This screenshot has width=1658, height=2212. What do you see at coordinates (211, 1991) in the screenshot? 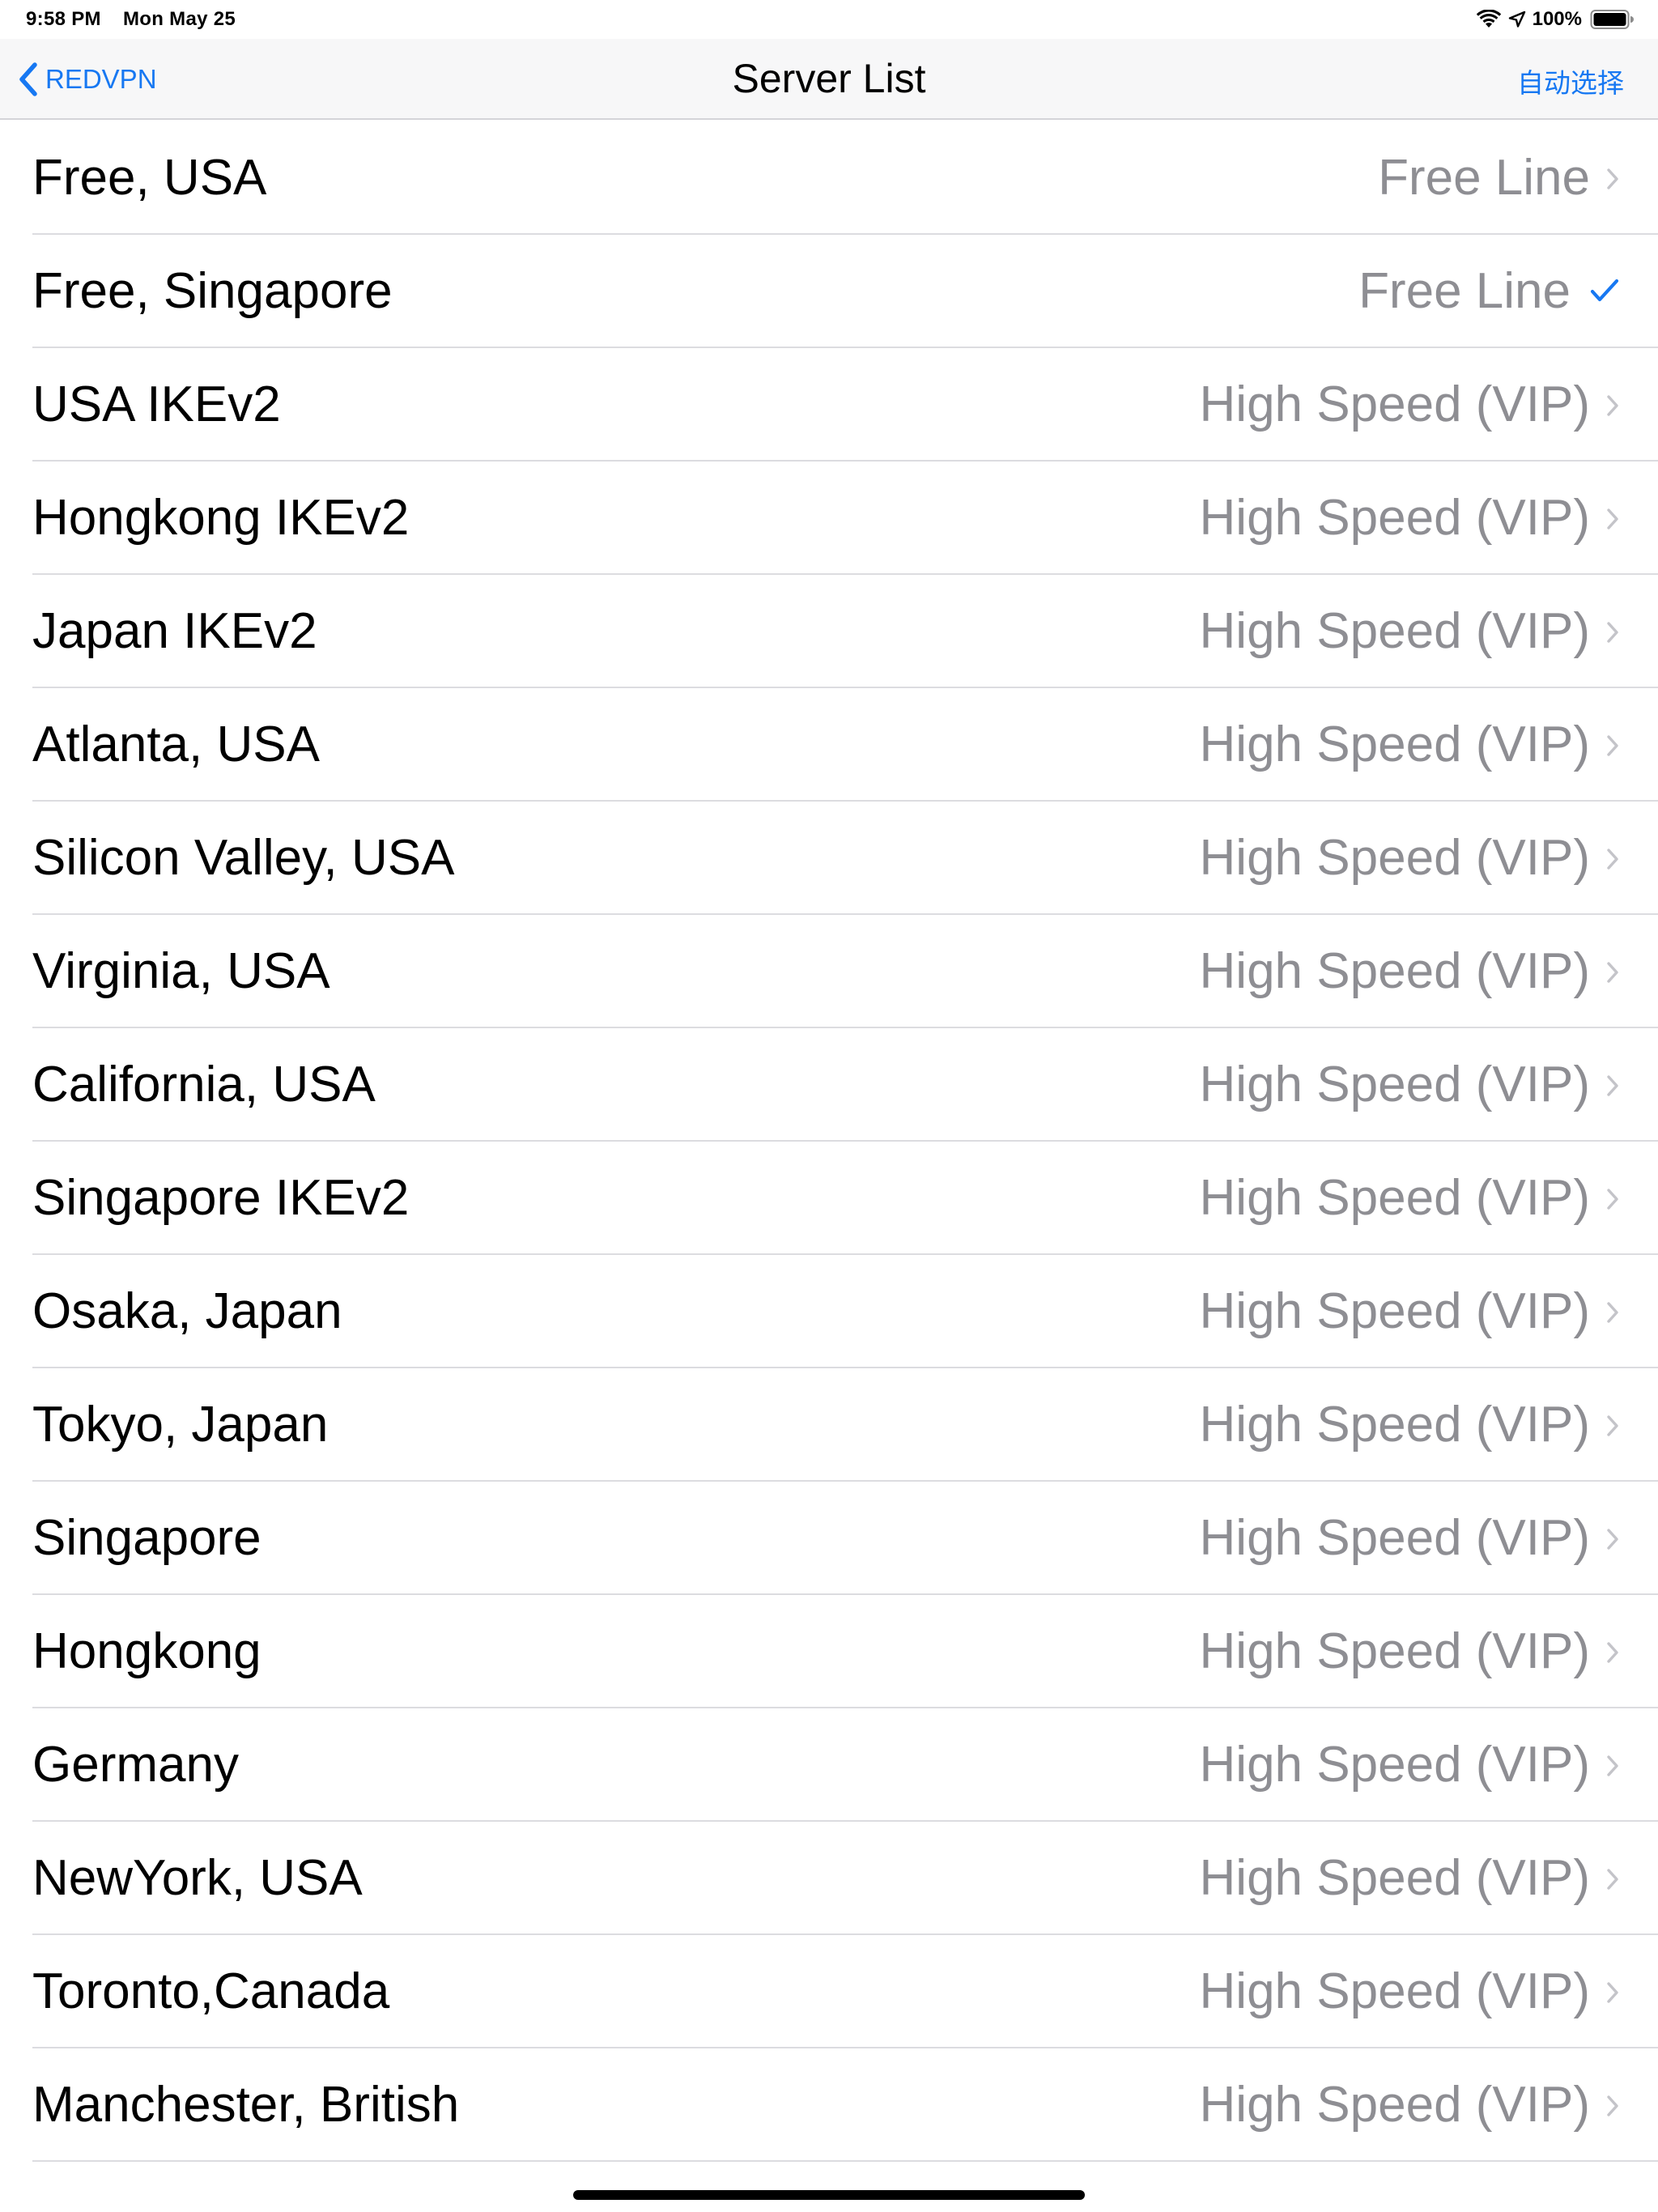
I see `server-name: Toronto,Canada` at bounding box center [211, 1991].